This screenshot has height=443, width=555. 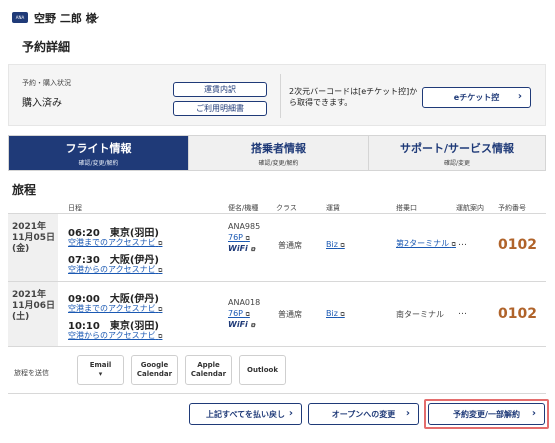 What do you see at coordinates (100, 374) in the screenshot?
I see `caret-down-icon: ▾` at bounding box center [100, 374].